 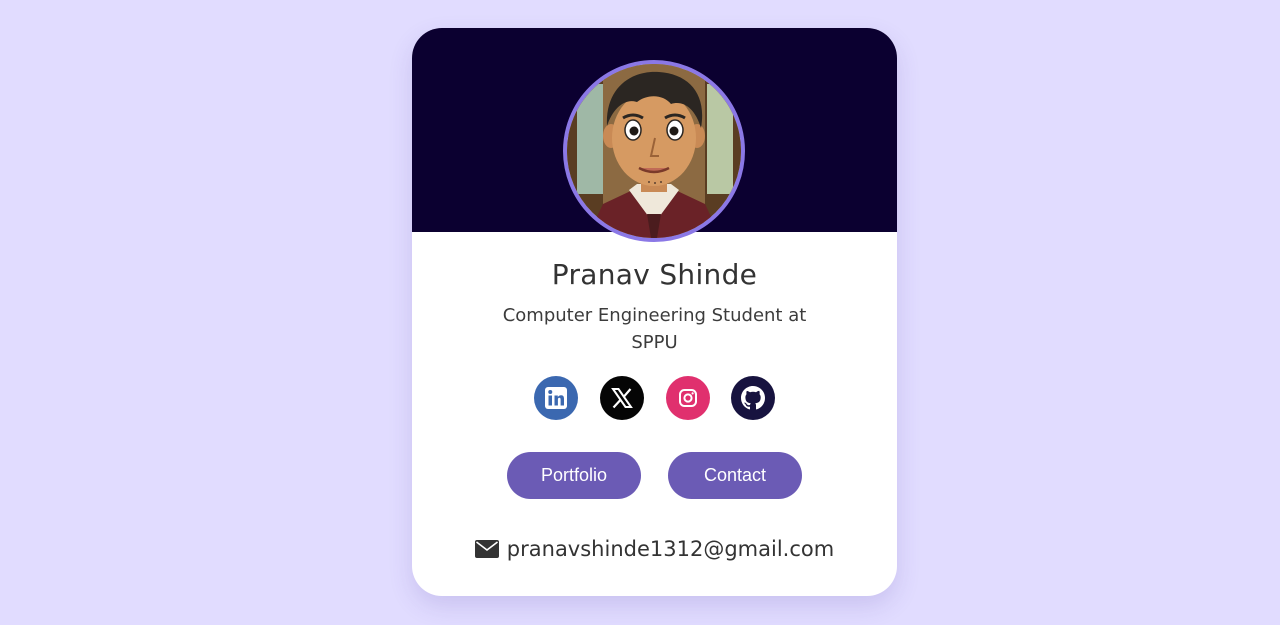 I want to click on envelope-icon, so click(x=486, y=549).